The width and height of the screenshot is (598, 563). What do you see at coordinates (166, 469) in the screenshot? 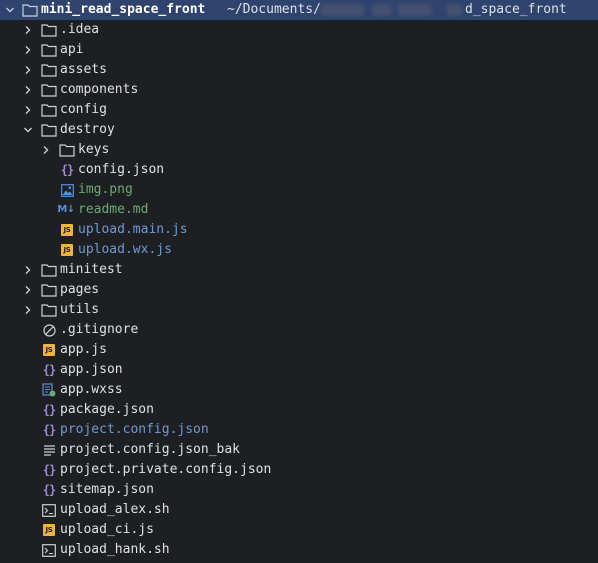
I see `tree-item-label: project.private.config.json` at bounding box center [166, 469].